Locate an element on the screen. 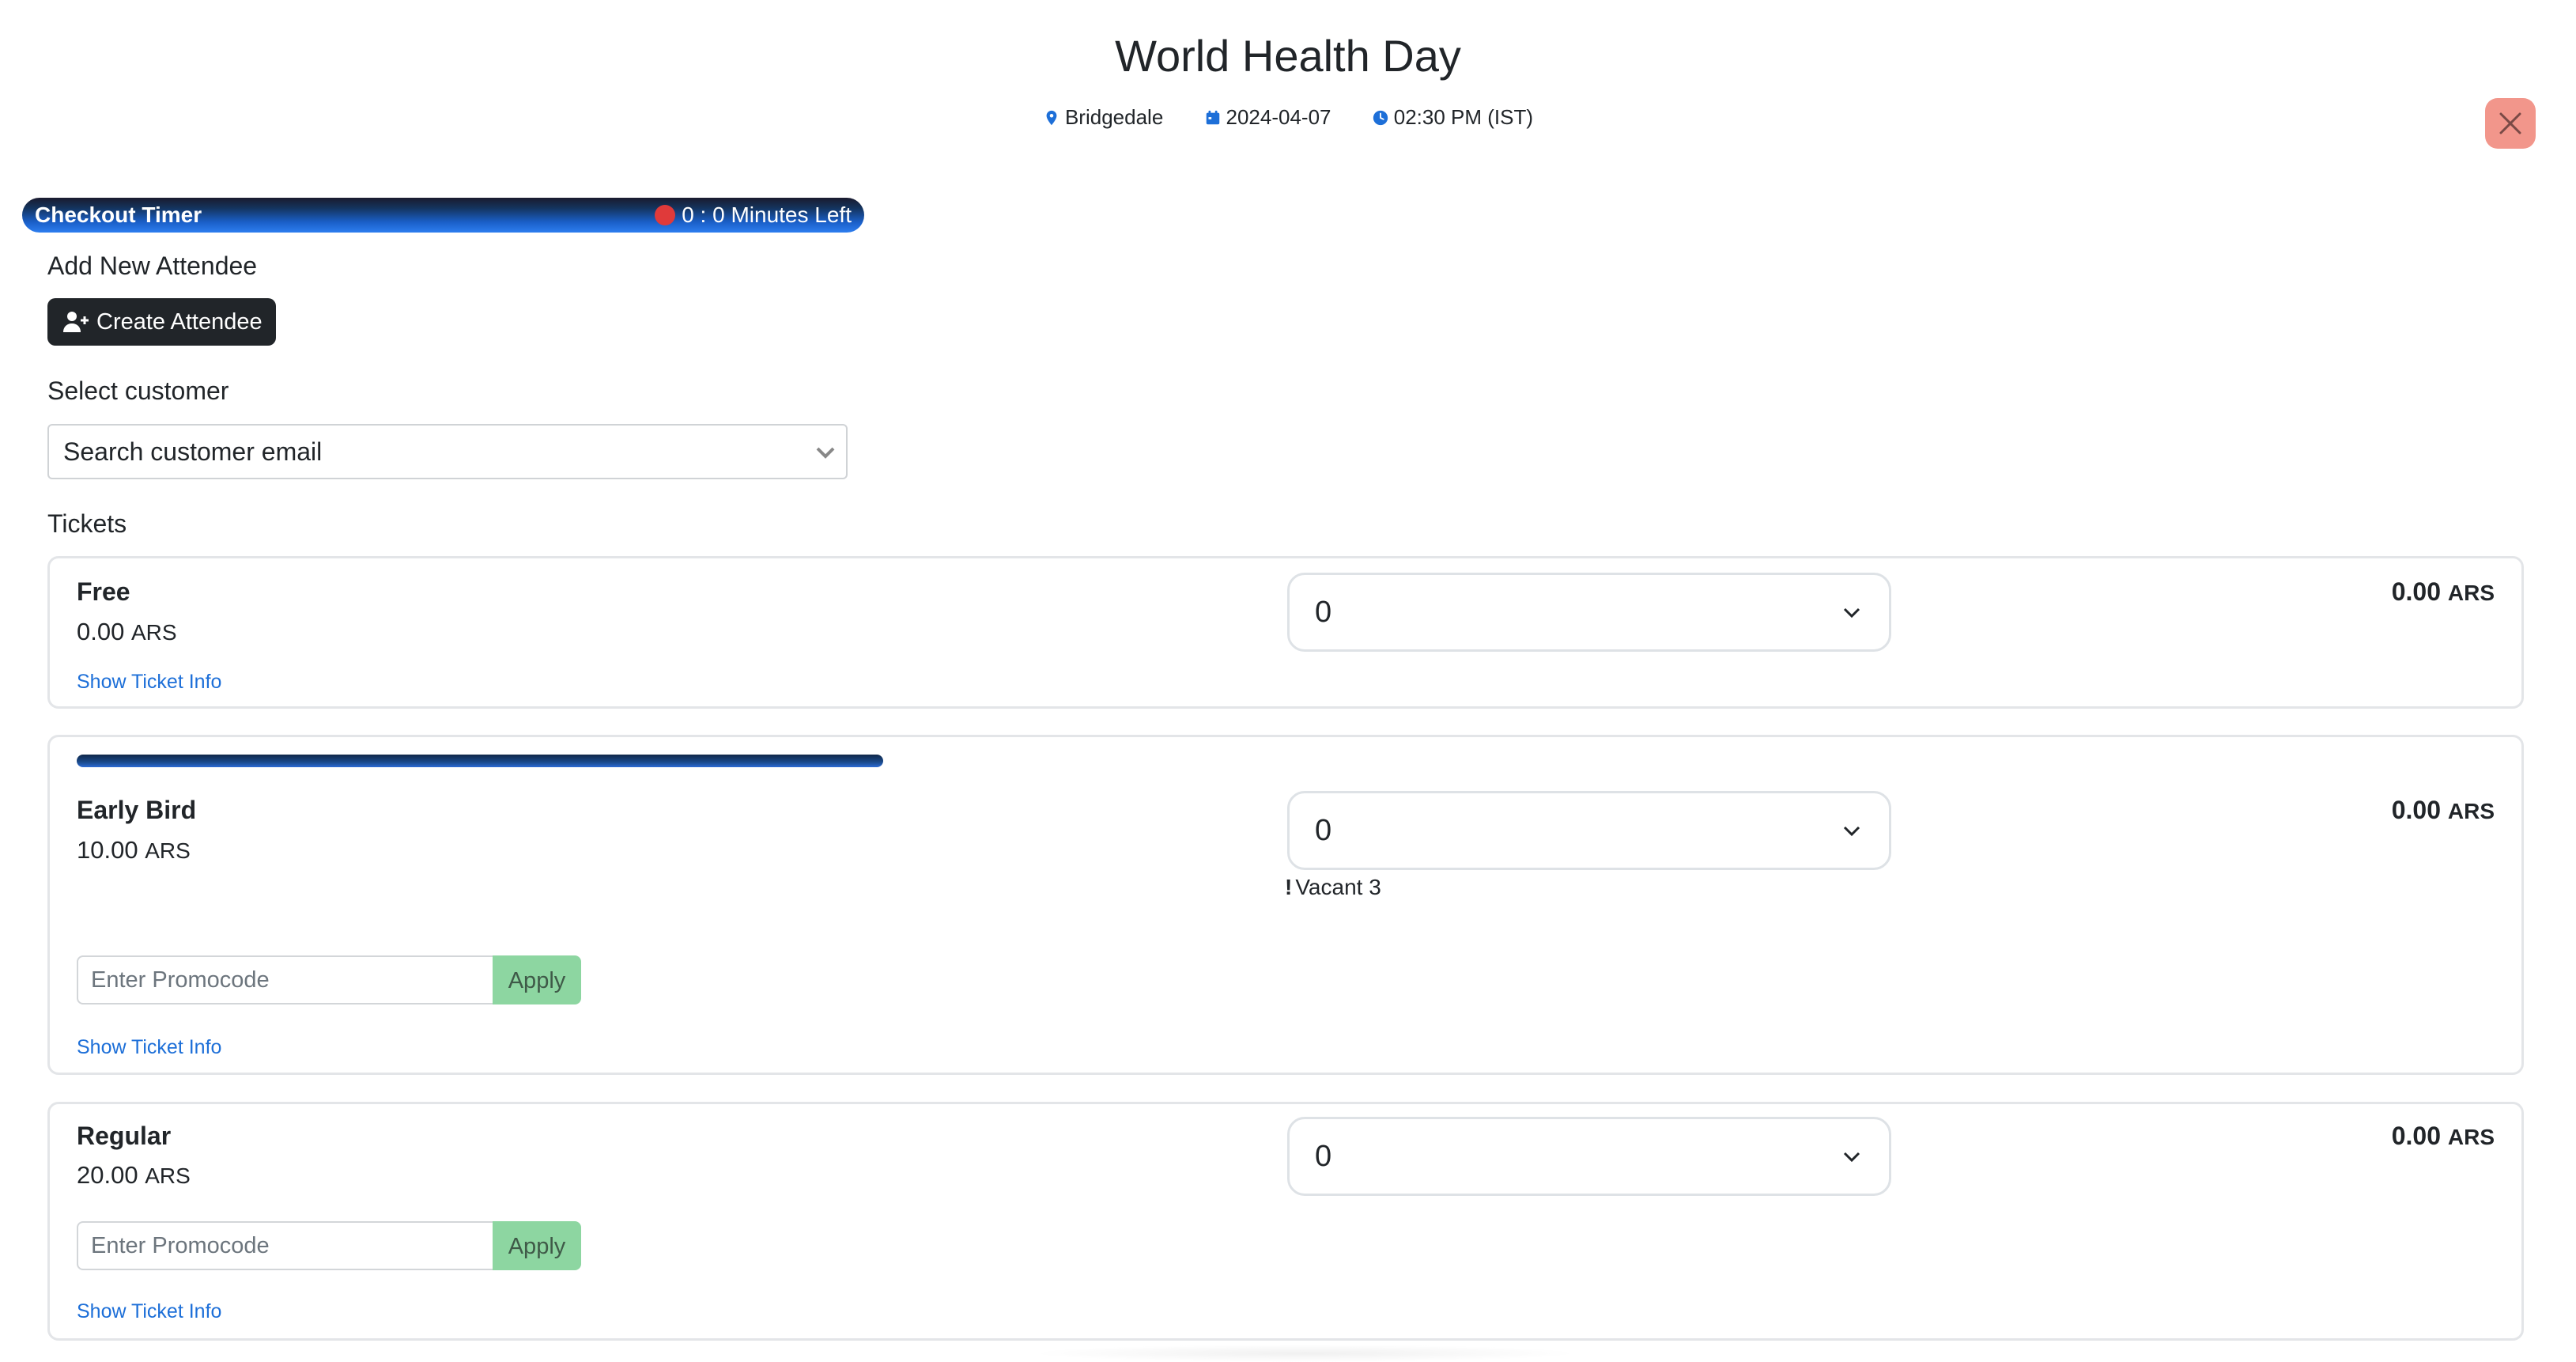 The image size is (2576, 1362). ticket-price-value: 10.00 is located at coordinates (107, 850).